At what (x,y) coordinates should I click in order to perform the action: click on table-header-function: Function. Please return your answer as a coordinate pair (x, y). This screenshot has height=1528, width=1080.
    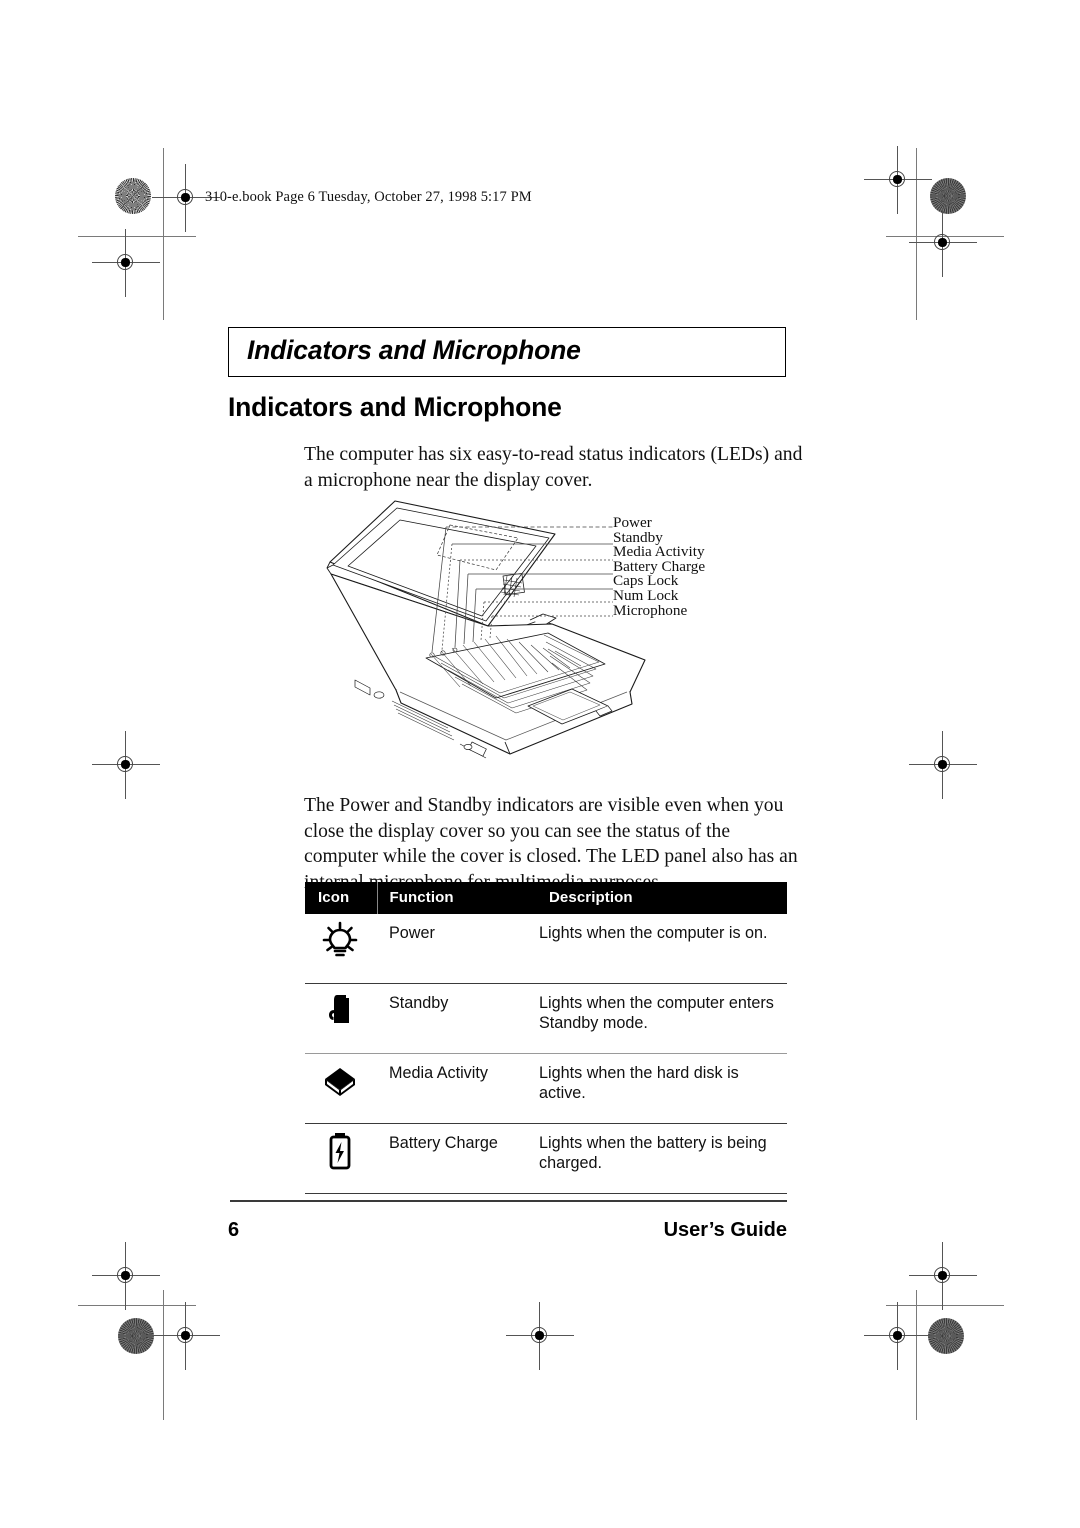
    Looking at the image, I should click on (456, 898).